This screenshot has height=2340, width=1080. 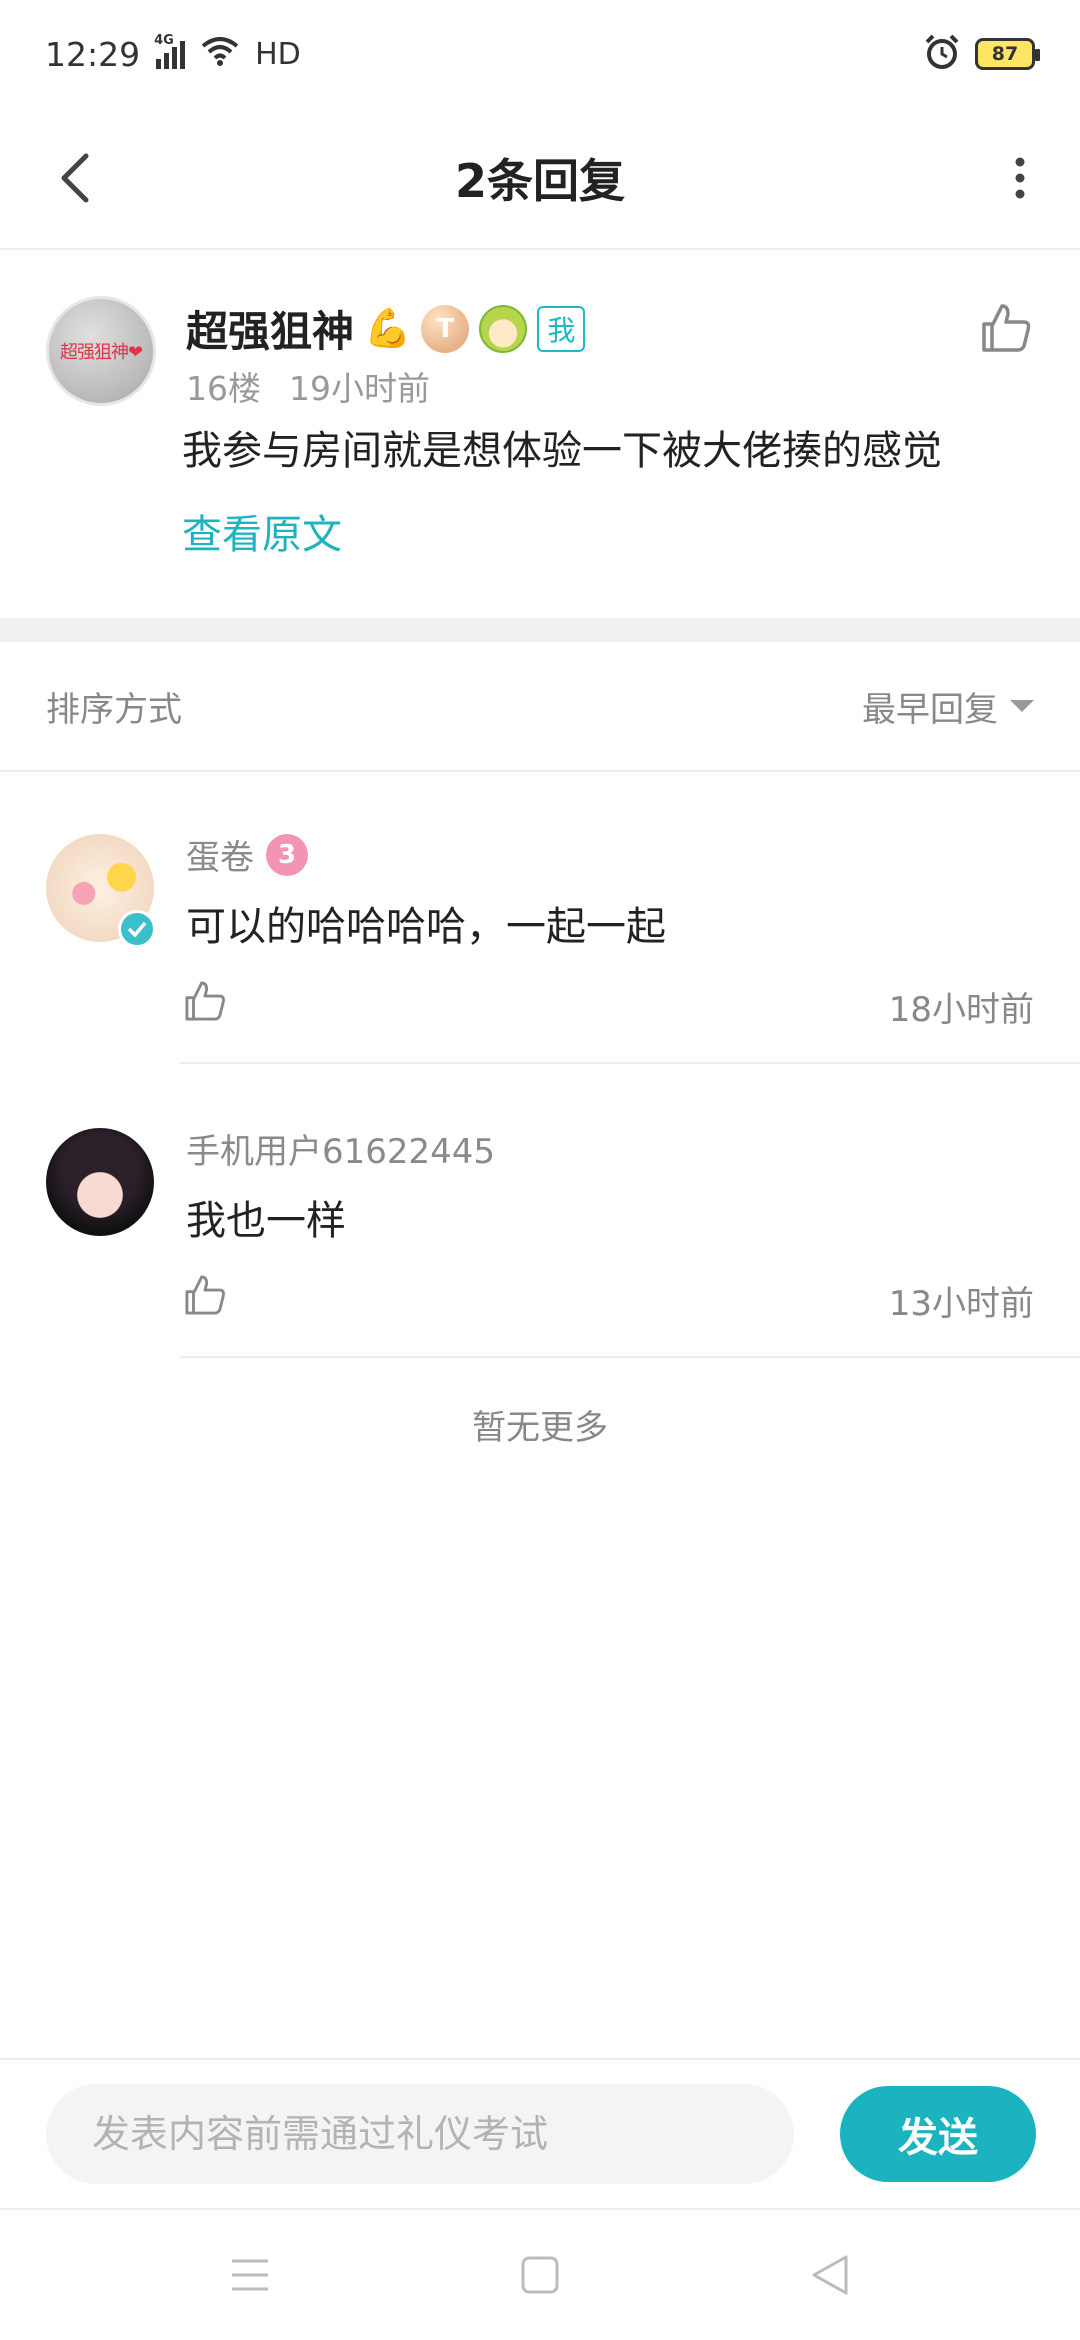 What do you see at coordinates (938, 2134) in the screenshot?
I see `send-button: 发送` at bounding box center [938, 2134].